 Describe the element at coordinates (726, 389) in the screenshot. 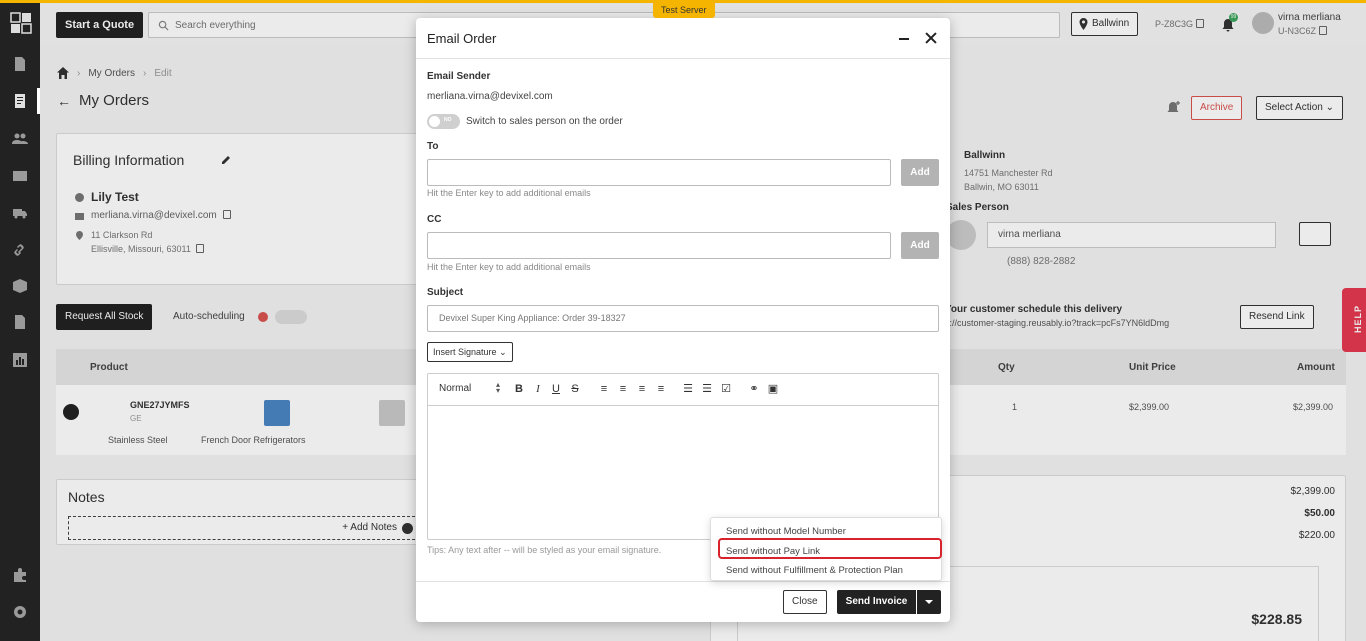

I see `checklist-icon: ☑` at that location.